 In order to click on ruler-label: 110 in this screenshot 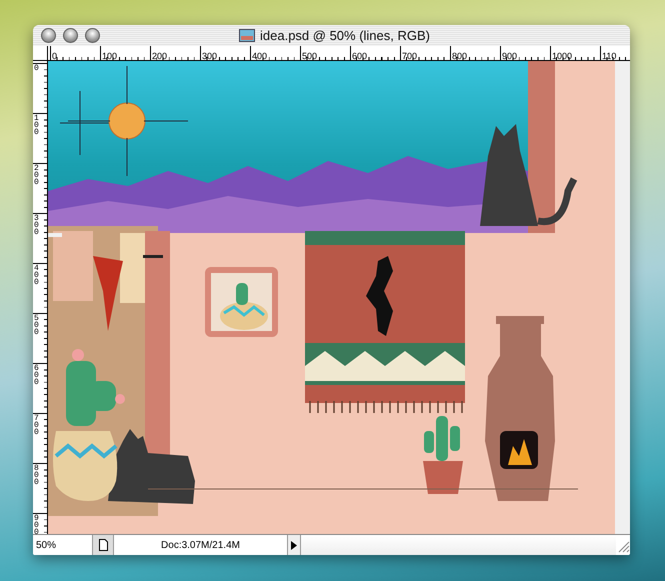, I will do `click(608, 56)`.